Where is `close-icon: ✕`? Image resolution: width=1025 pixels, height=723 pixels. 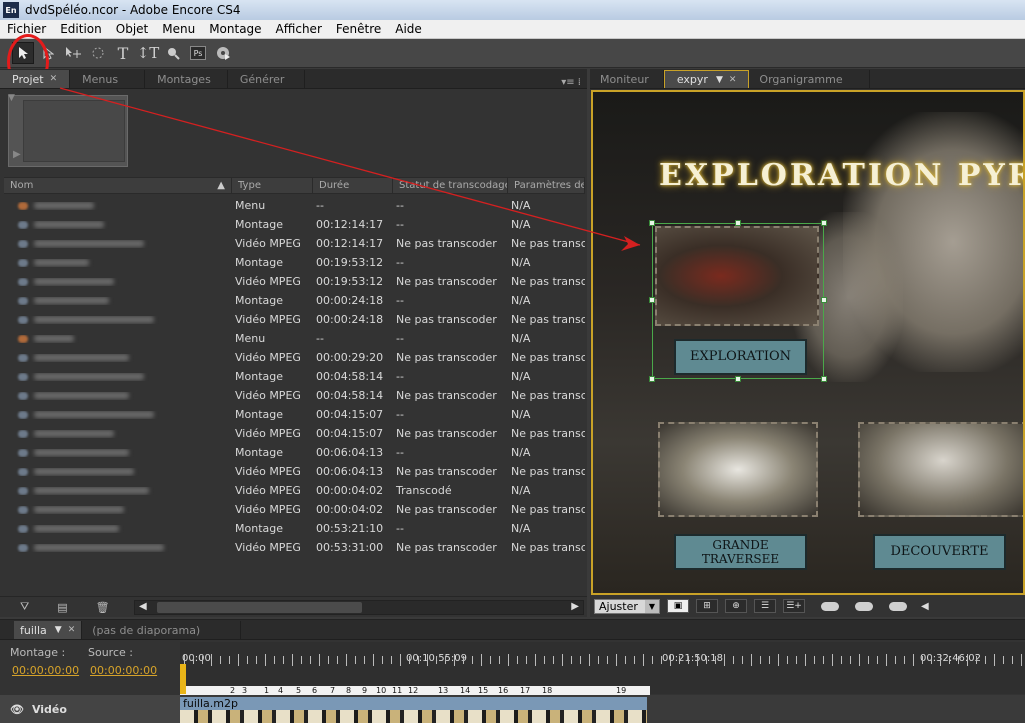
close-icon: ✕ is located at coordinates (71, 630).